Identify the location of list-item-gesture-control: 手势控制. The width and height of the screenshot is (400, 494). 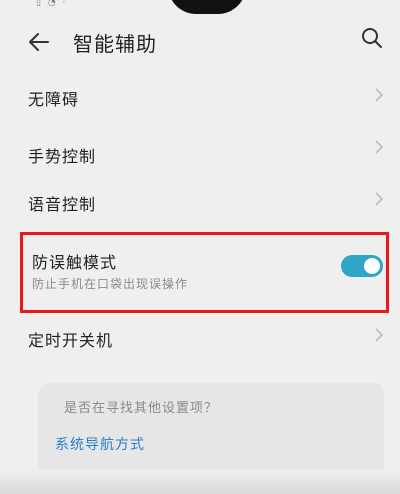
(200, 161).